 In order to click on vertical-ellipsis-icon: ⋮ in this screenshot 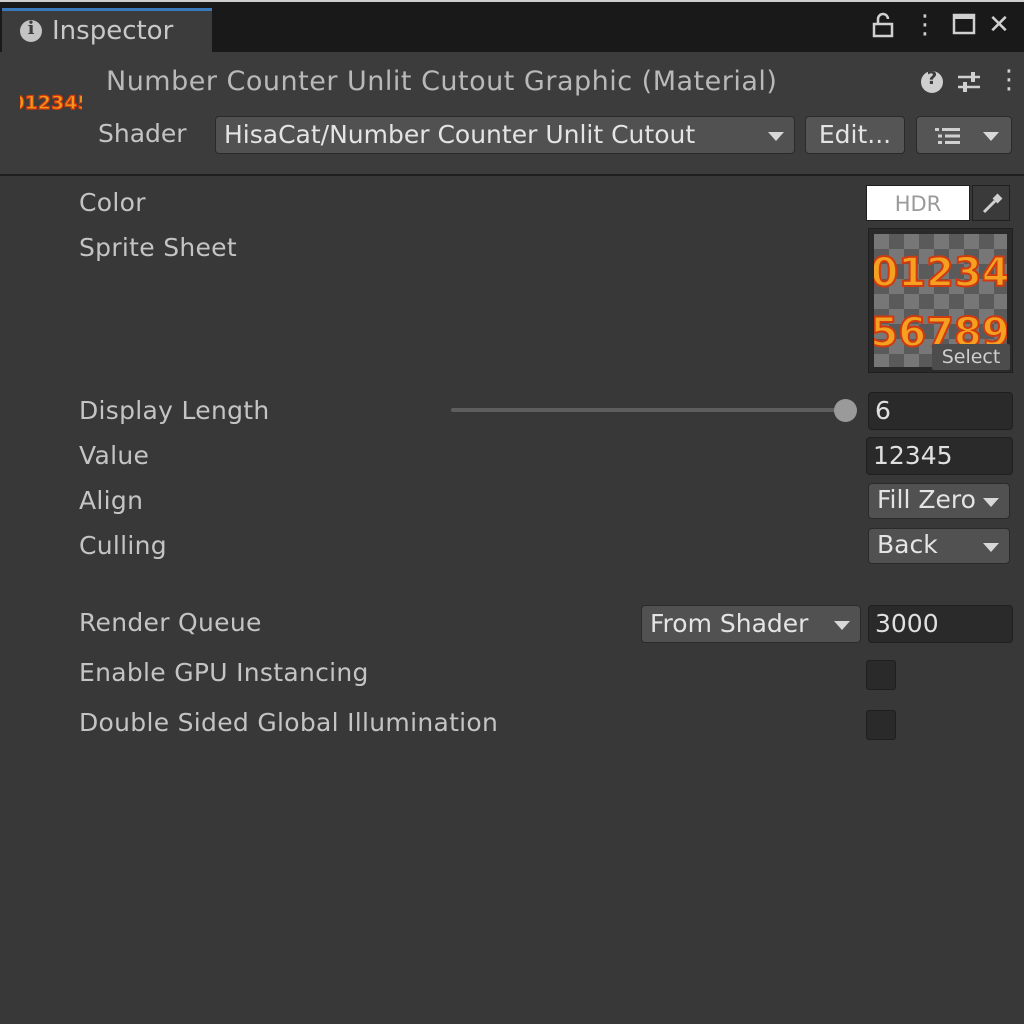, I will do `click(925, 25)`.